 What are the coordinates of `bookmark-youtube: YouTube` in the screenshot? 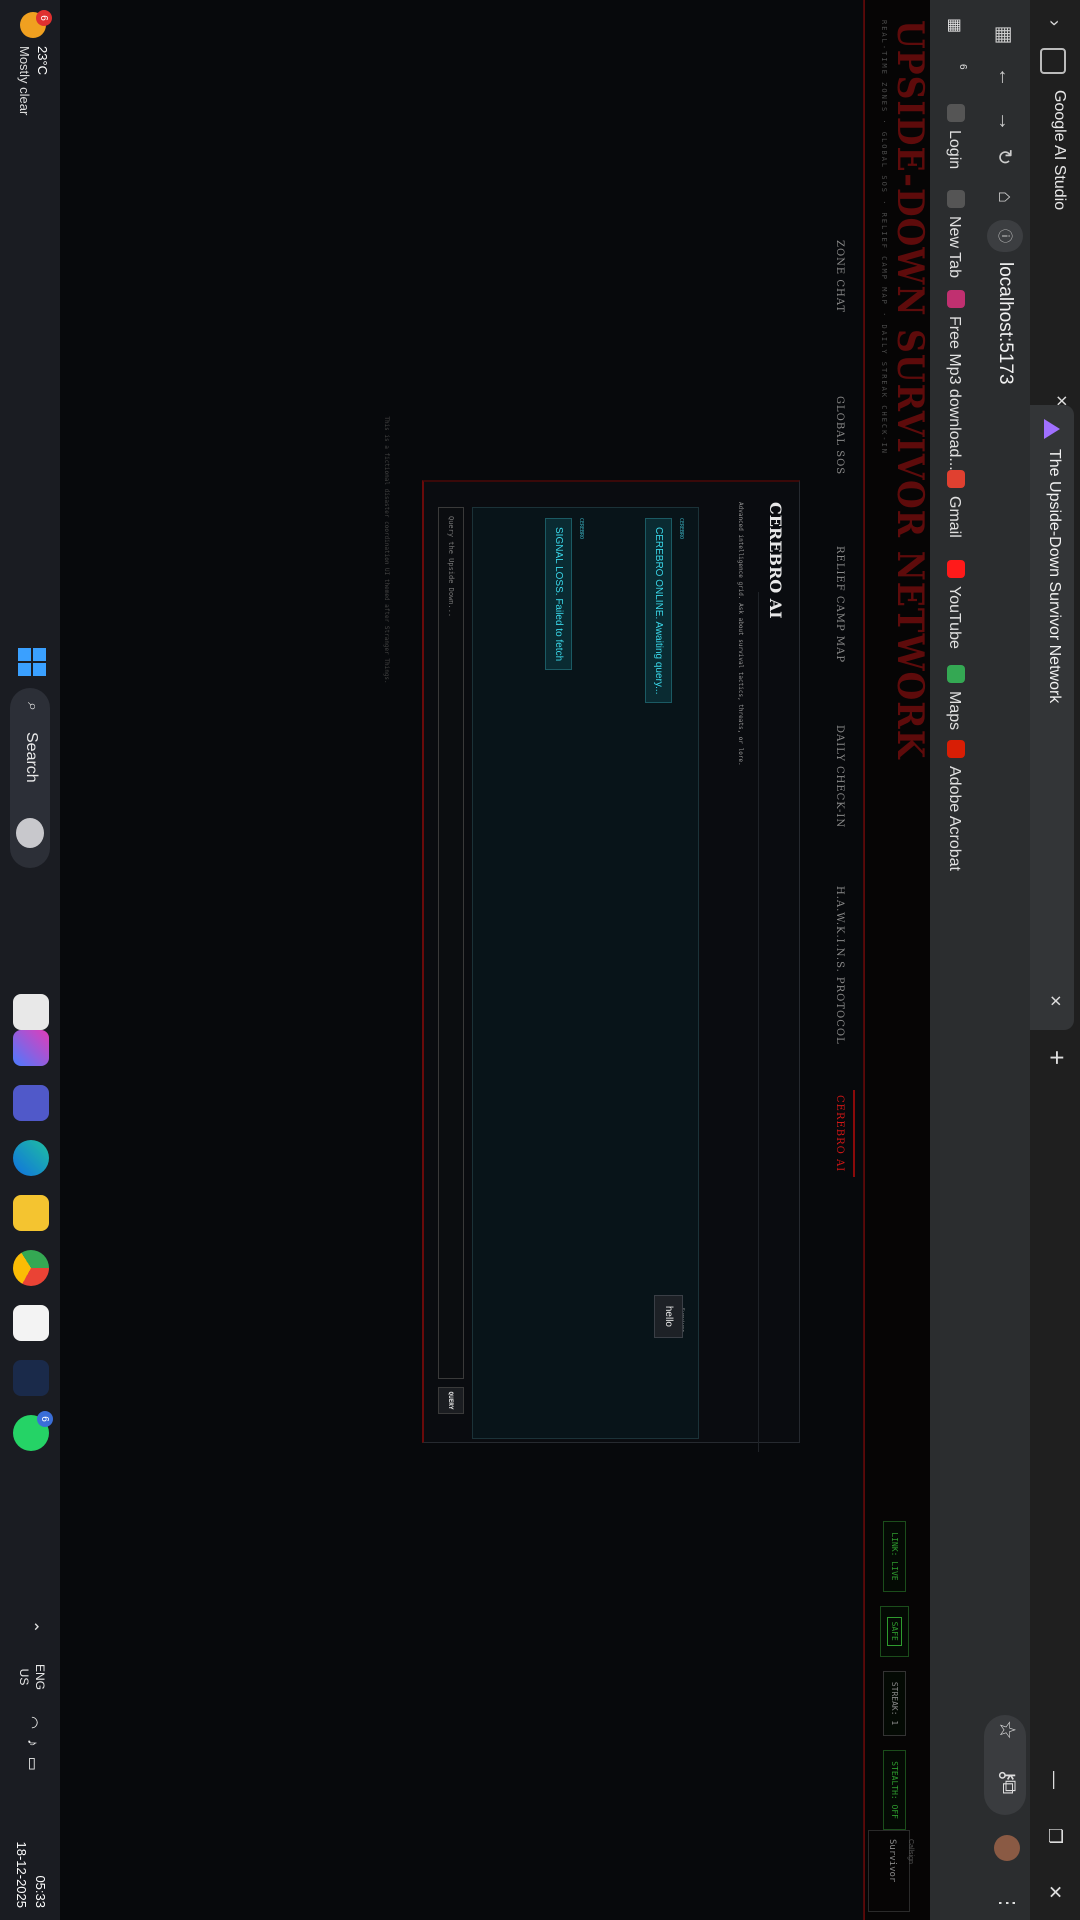 It's located at (955, 604).